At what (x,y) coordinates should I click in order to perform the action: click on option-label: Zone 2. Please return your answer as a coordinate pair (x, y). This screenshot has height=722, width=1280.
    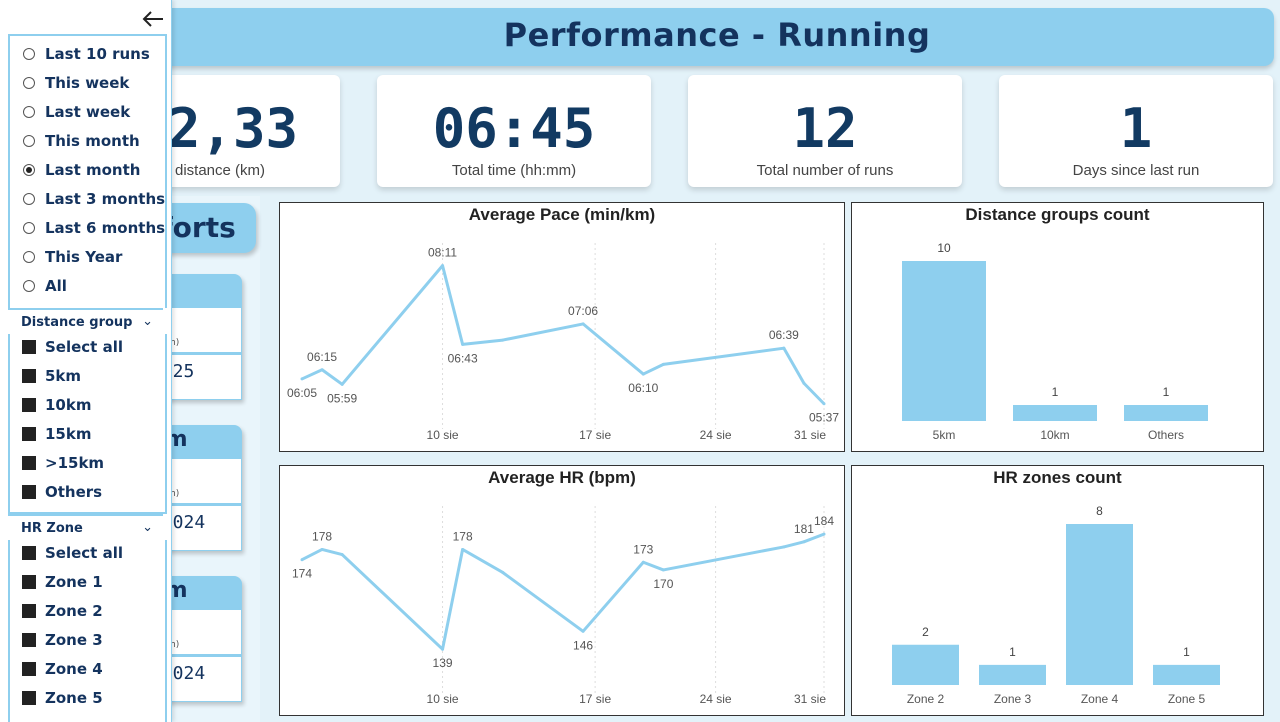
    Looking at the image, I should click on (74, 611).